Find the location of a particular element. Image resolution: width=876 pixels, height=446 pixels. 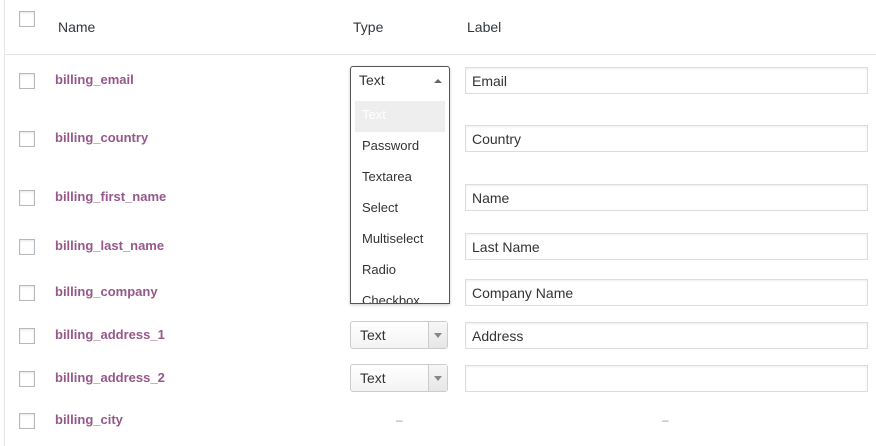

label-input-value: Email is located at coordinates (490, 81).